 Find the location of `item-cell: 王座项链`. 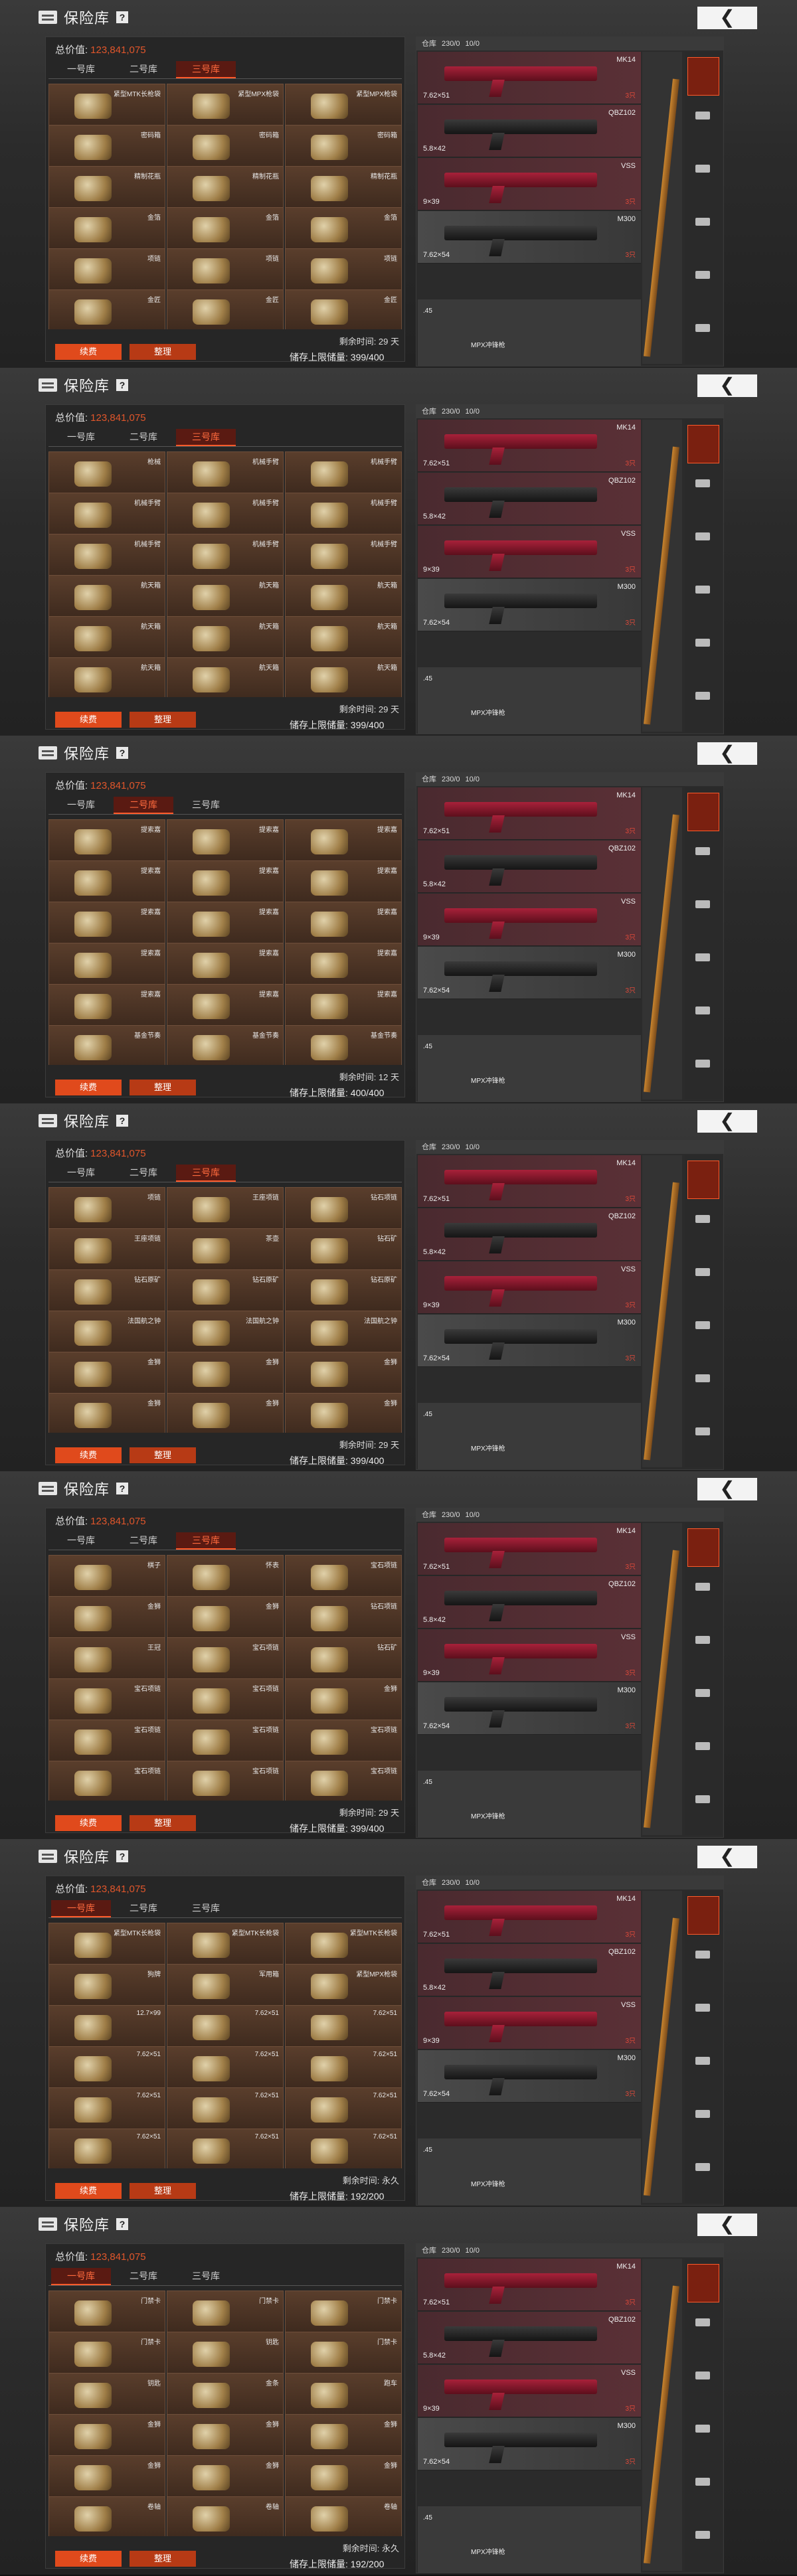

item-cell: 王座项链 is located at coordinates (225, 1208).